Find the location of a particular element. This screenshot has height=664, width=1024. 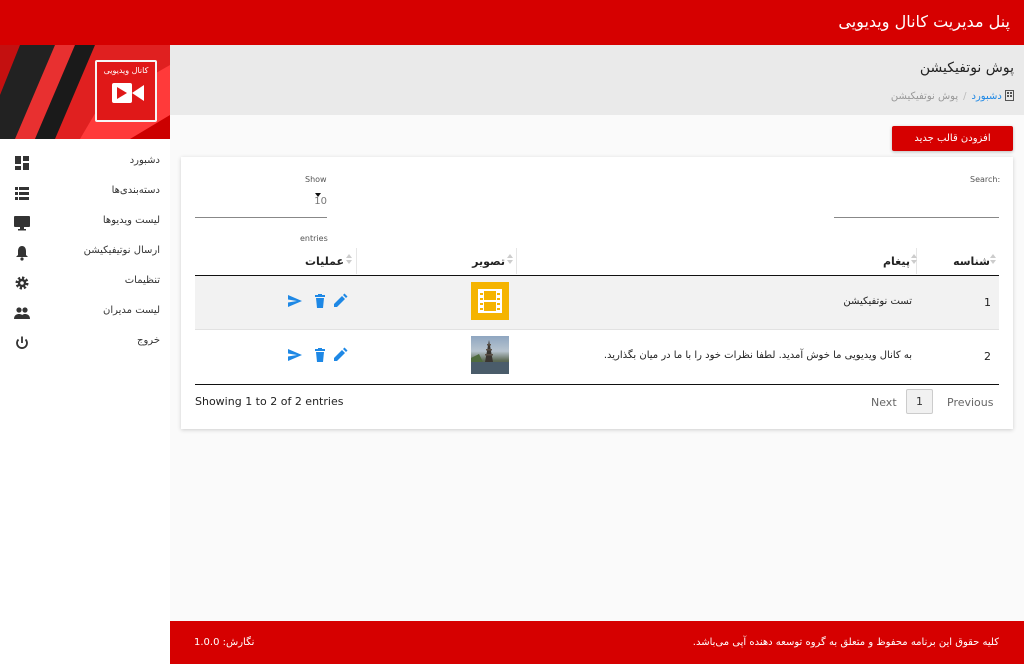

previous-page-button: Previous is located at coordinates (970, 402).